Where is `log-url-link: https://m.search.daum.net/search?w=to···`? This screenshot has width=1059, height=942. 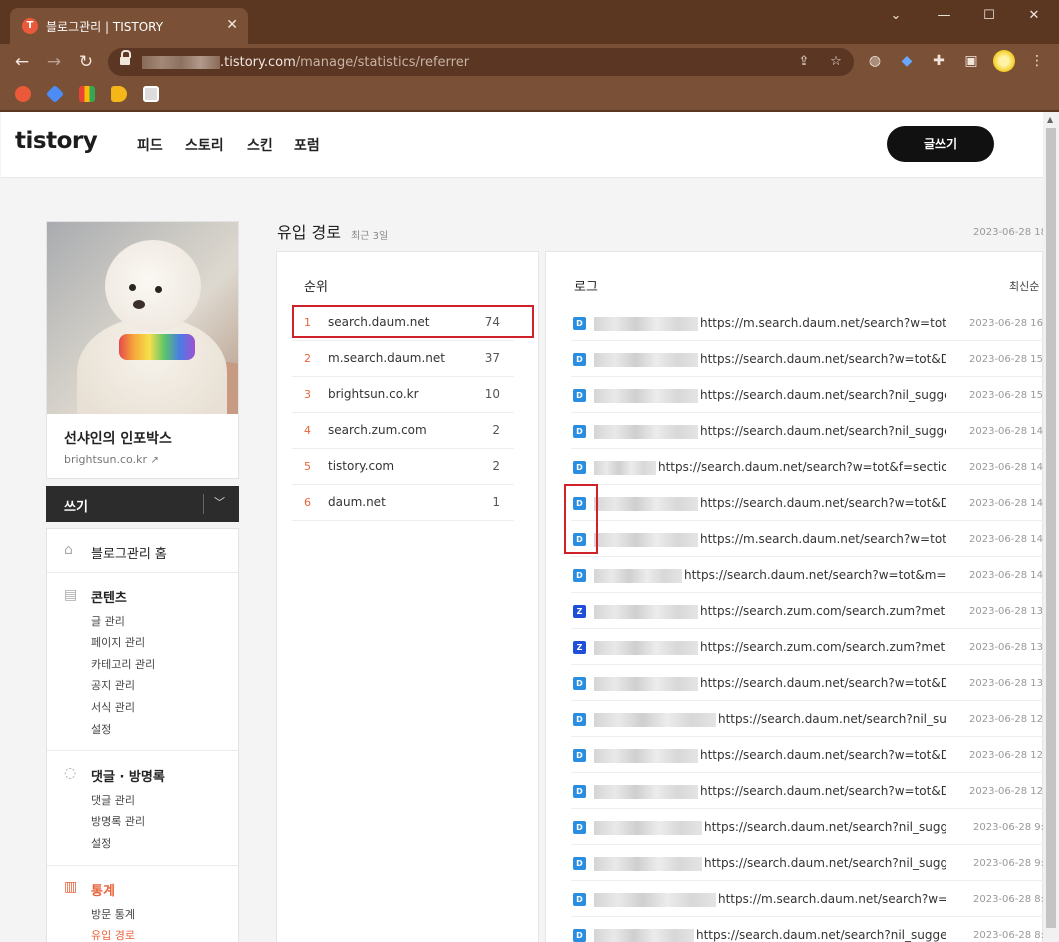 log-url-link: https://m.search.daum.net/search?w=to··· is located at coordinates (832, 899).